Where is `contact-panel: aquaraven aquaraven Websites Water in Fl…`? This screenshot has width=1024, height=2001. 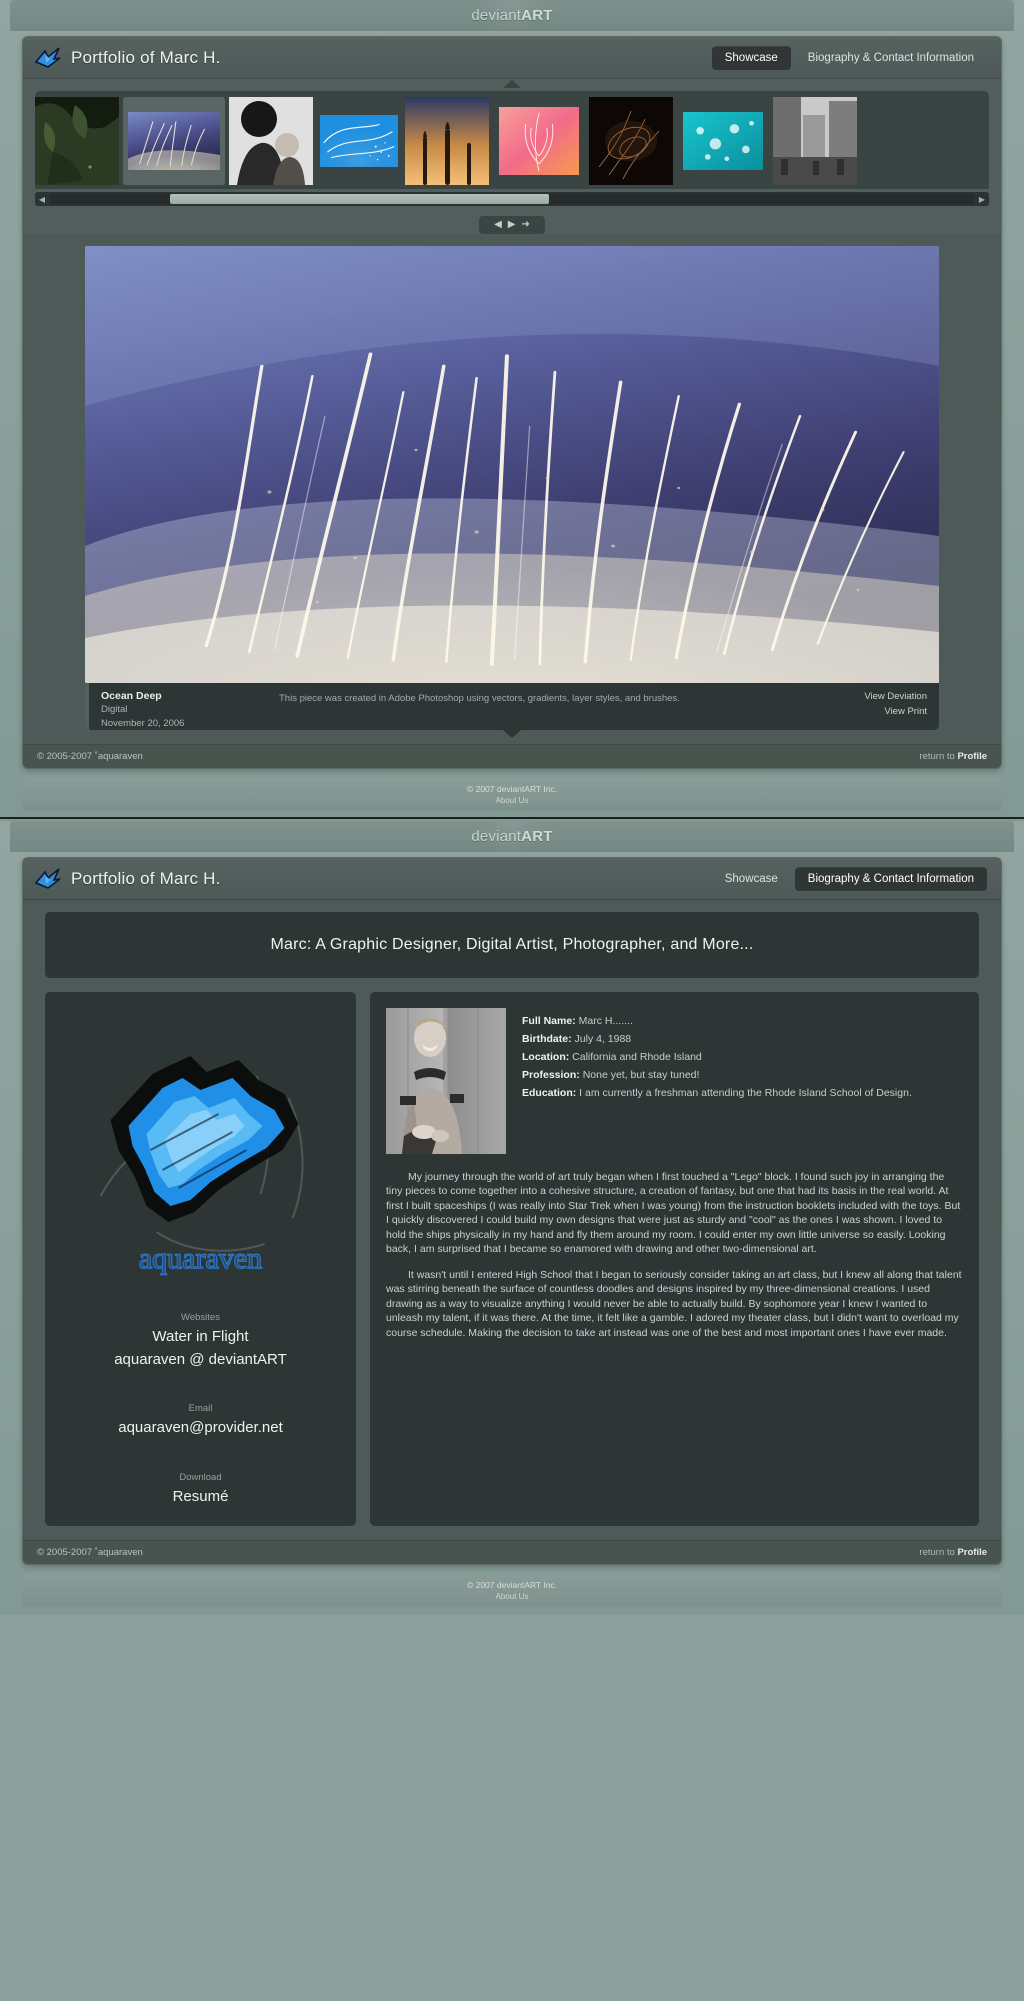
contact-panel: aquaraven aquaraven Websites Water in Fl… is located at coordinates (200, 1259).